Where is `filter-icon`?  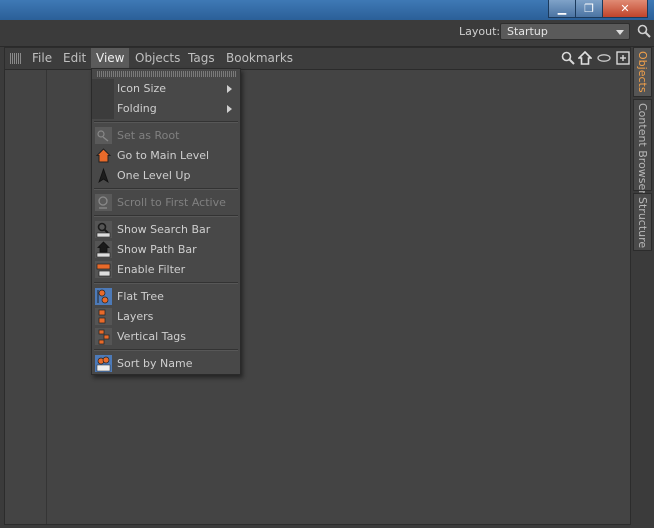
filter-icon is located at coordinates (103, 269).